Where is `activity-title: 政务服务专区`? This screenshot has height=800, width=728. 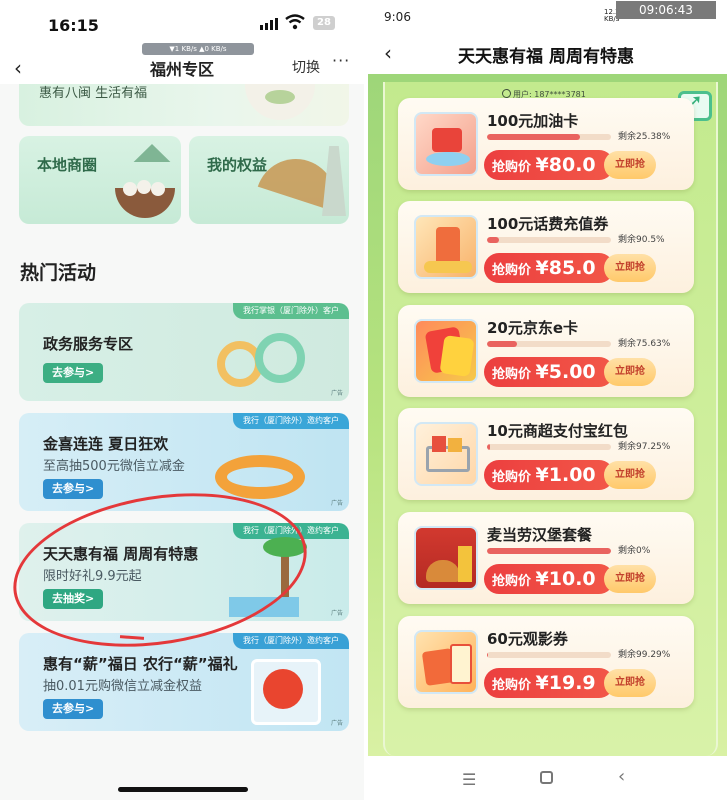
activity-title: 政务服务专区 is located at coordinates (88, 344).